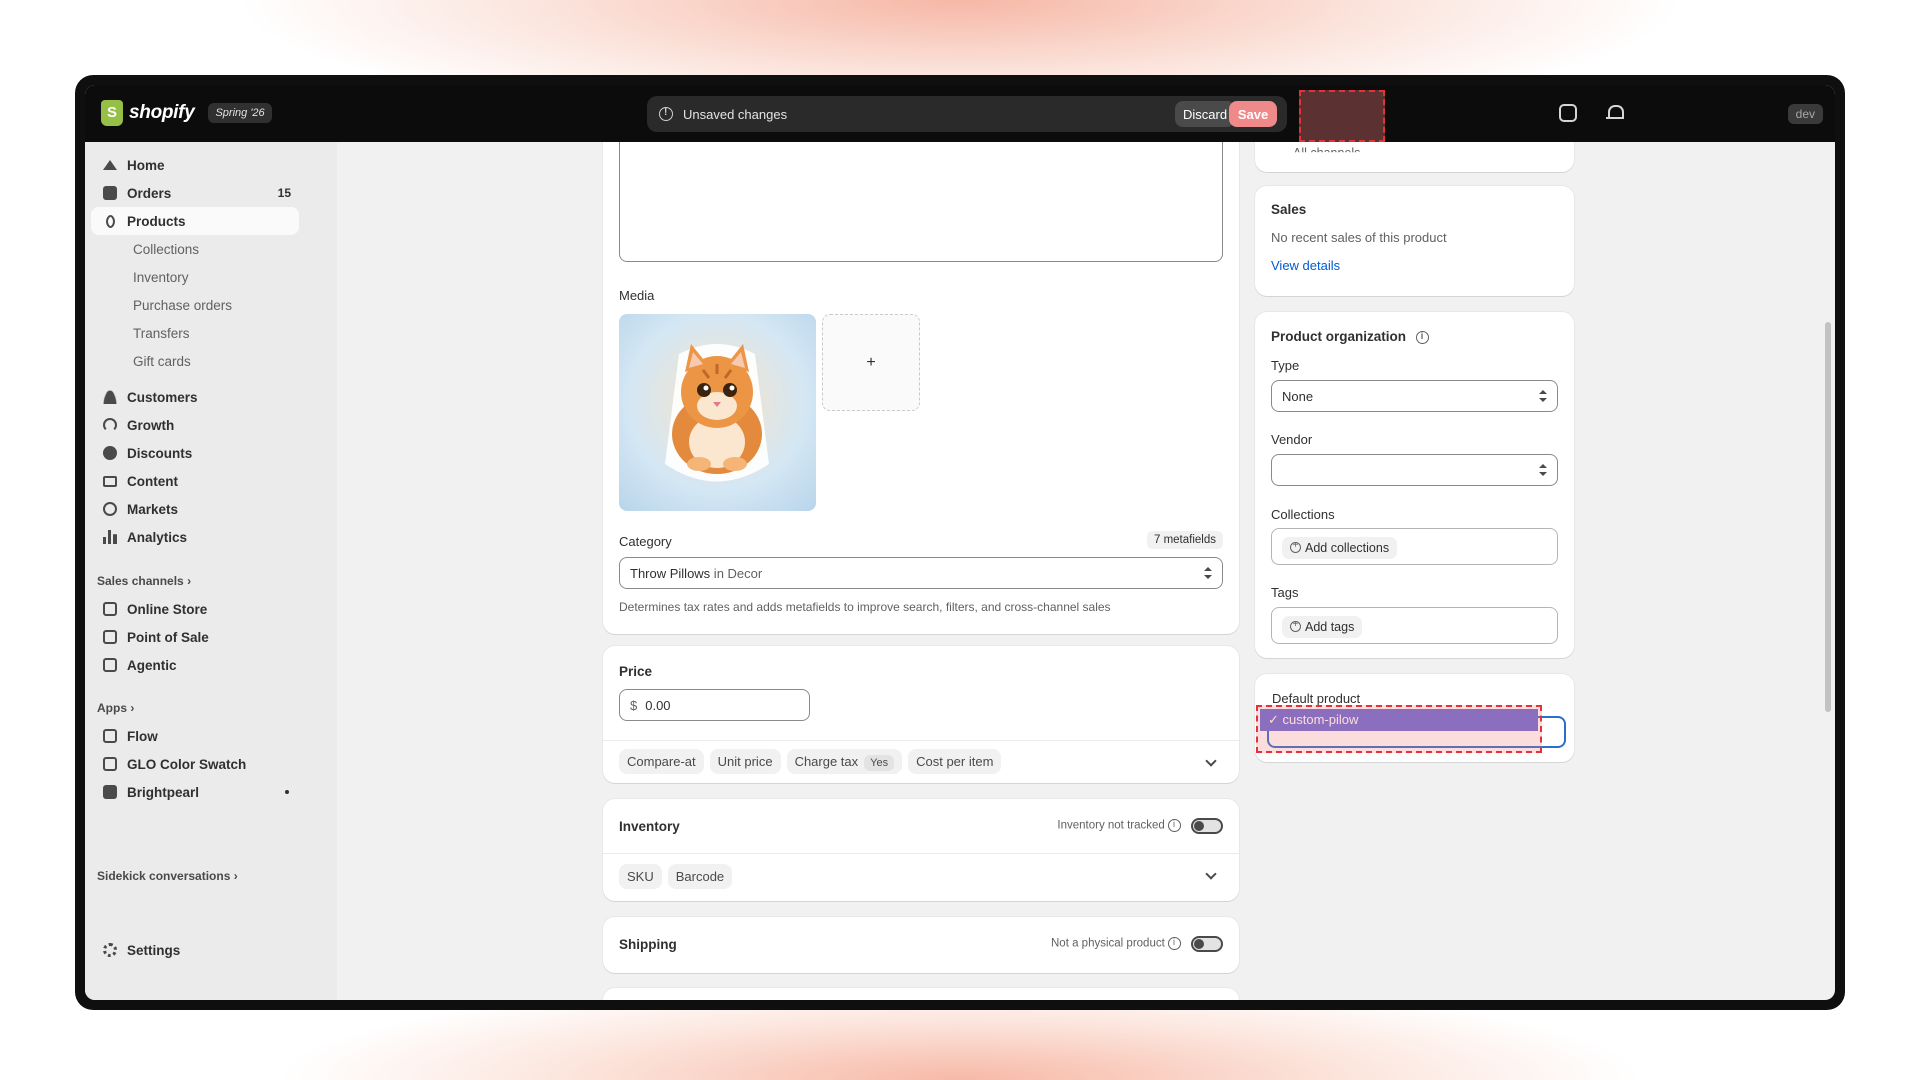 This screenshot has height=1080, width=1920. I want to click on sidebar-item-brightpearl: Brightpearl, so click(195, 792).